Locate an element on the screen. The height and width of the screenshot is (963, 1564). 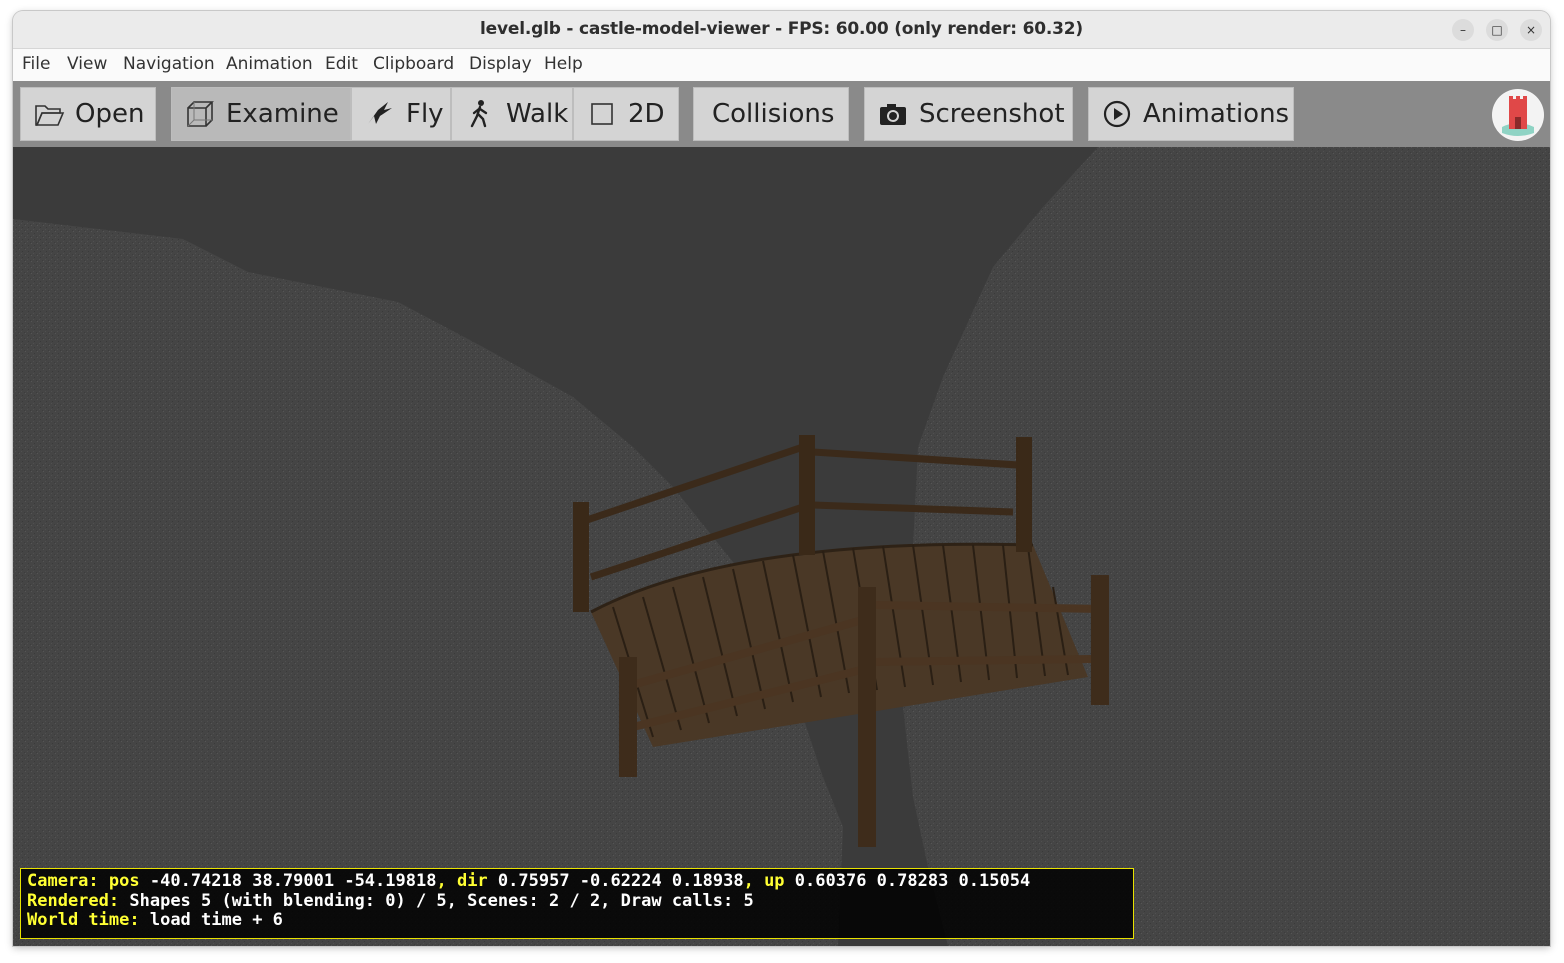
folder-open-icon is located at coordinates (50, 115).